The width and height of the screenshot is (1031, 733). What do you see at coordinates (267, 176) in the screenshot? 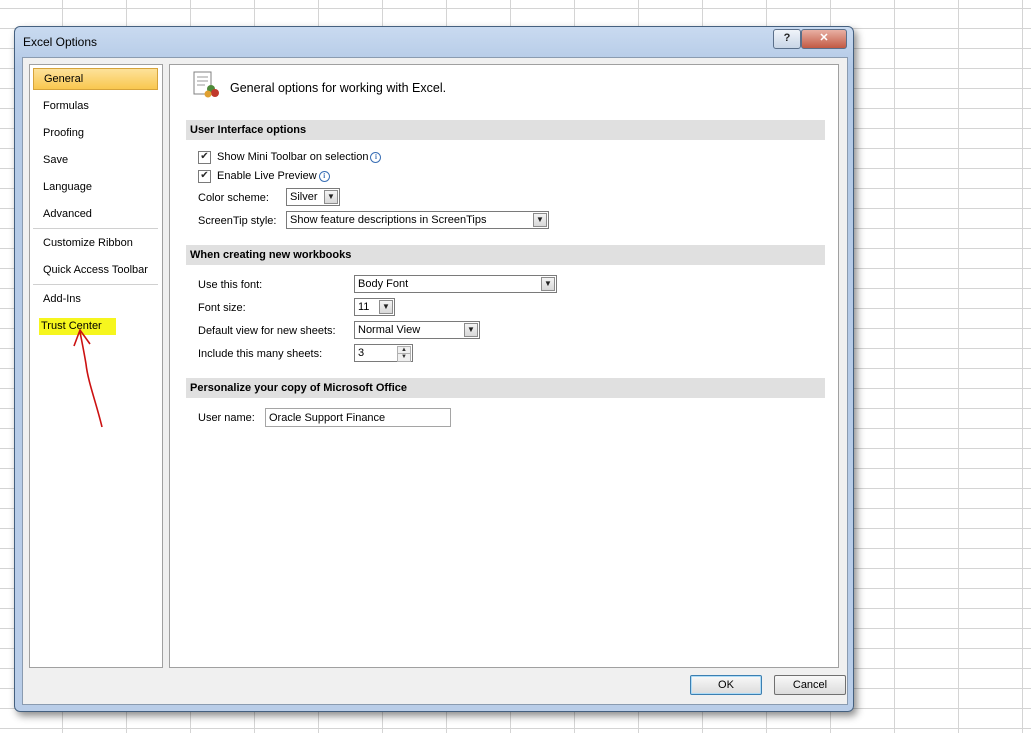
I see `live-preview-text: Enable Live Preview` at bounding box center [267, 176].